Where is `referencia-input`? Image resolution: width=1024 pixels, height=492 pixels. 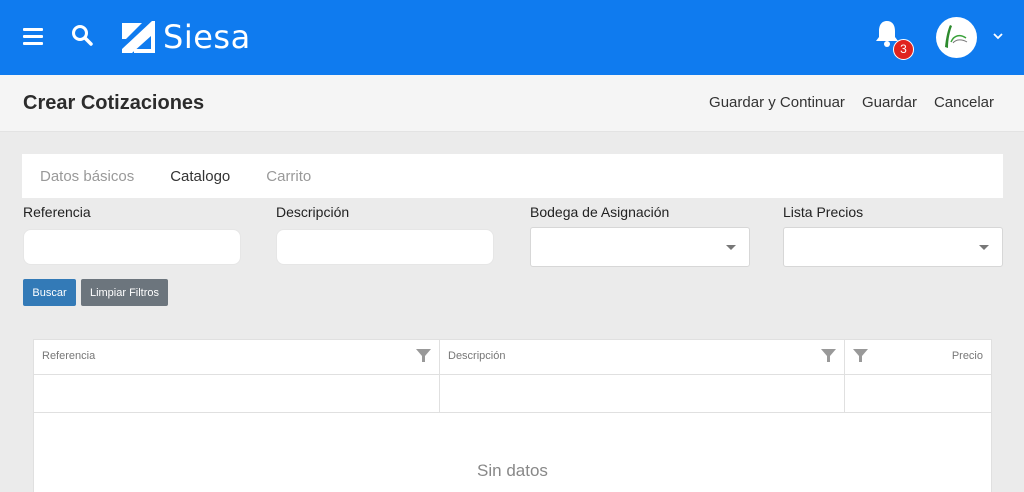 referencia-input is located at coordinates (132, 247).